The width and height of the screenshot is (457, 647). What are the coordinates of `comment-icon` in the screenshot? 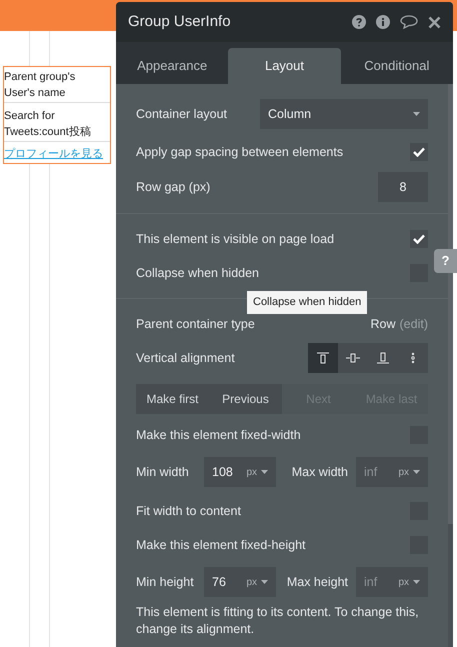 It's located at (409, 22).